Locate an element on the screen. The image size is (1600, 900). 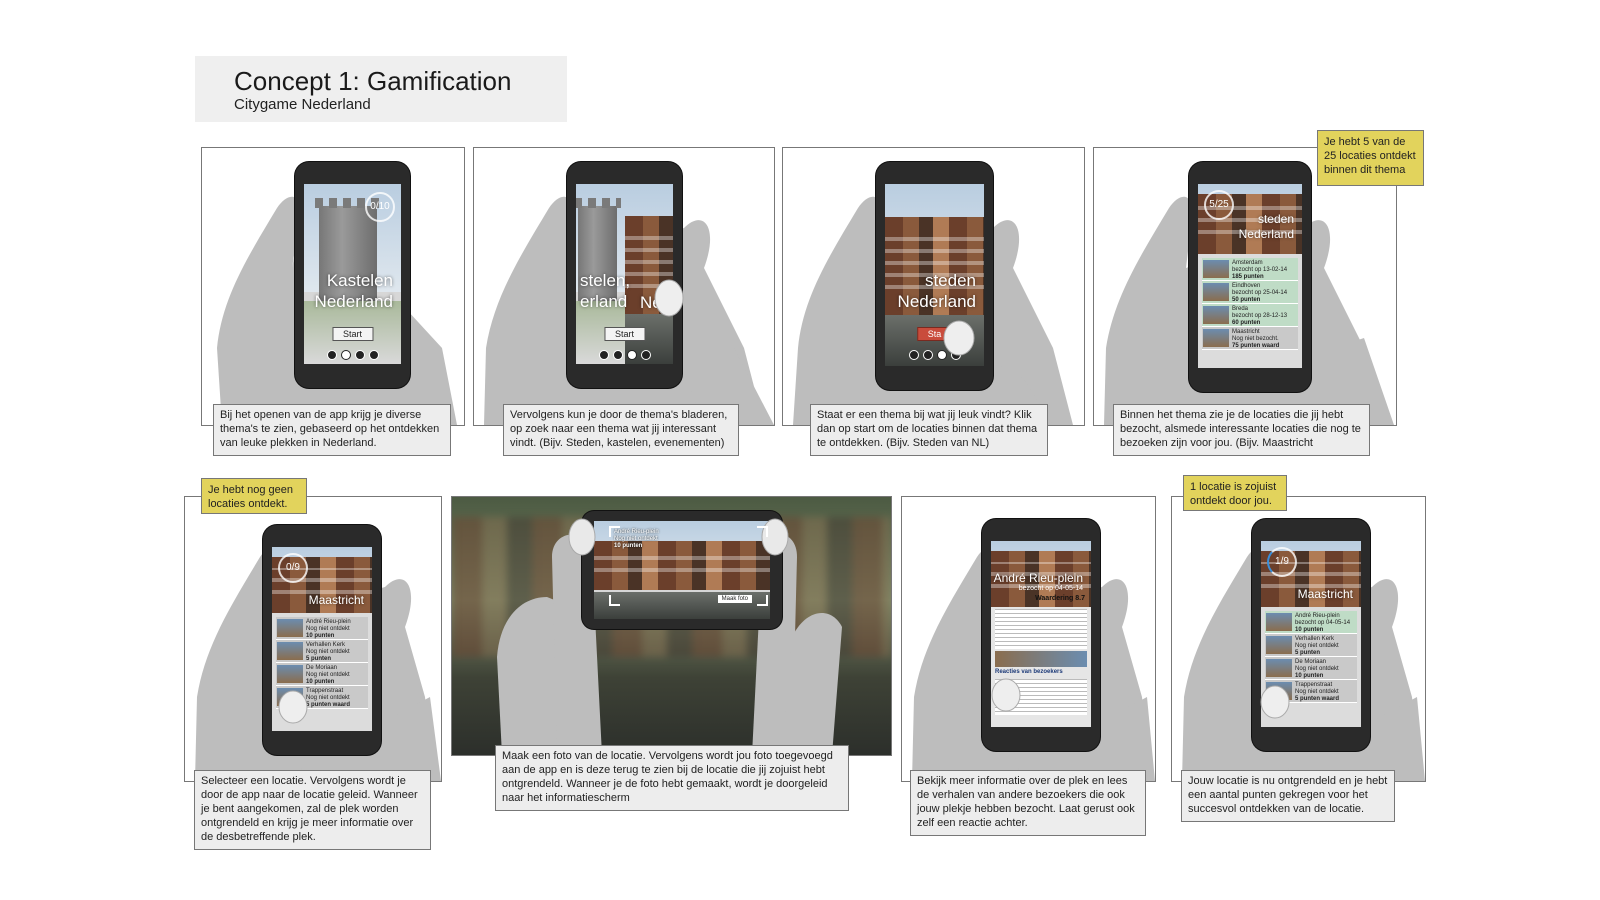
storyboard-panel-1: 0/10 Kastelen Nederland Start is located at coordinates (333, 286).